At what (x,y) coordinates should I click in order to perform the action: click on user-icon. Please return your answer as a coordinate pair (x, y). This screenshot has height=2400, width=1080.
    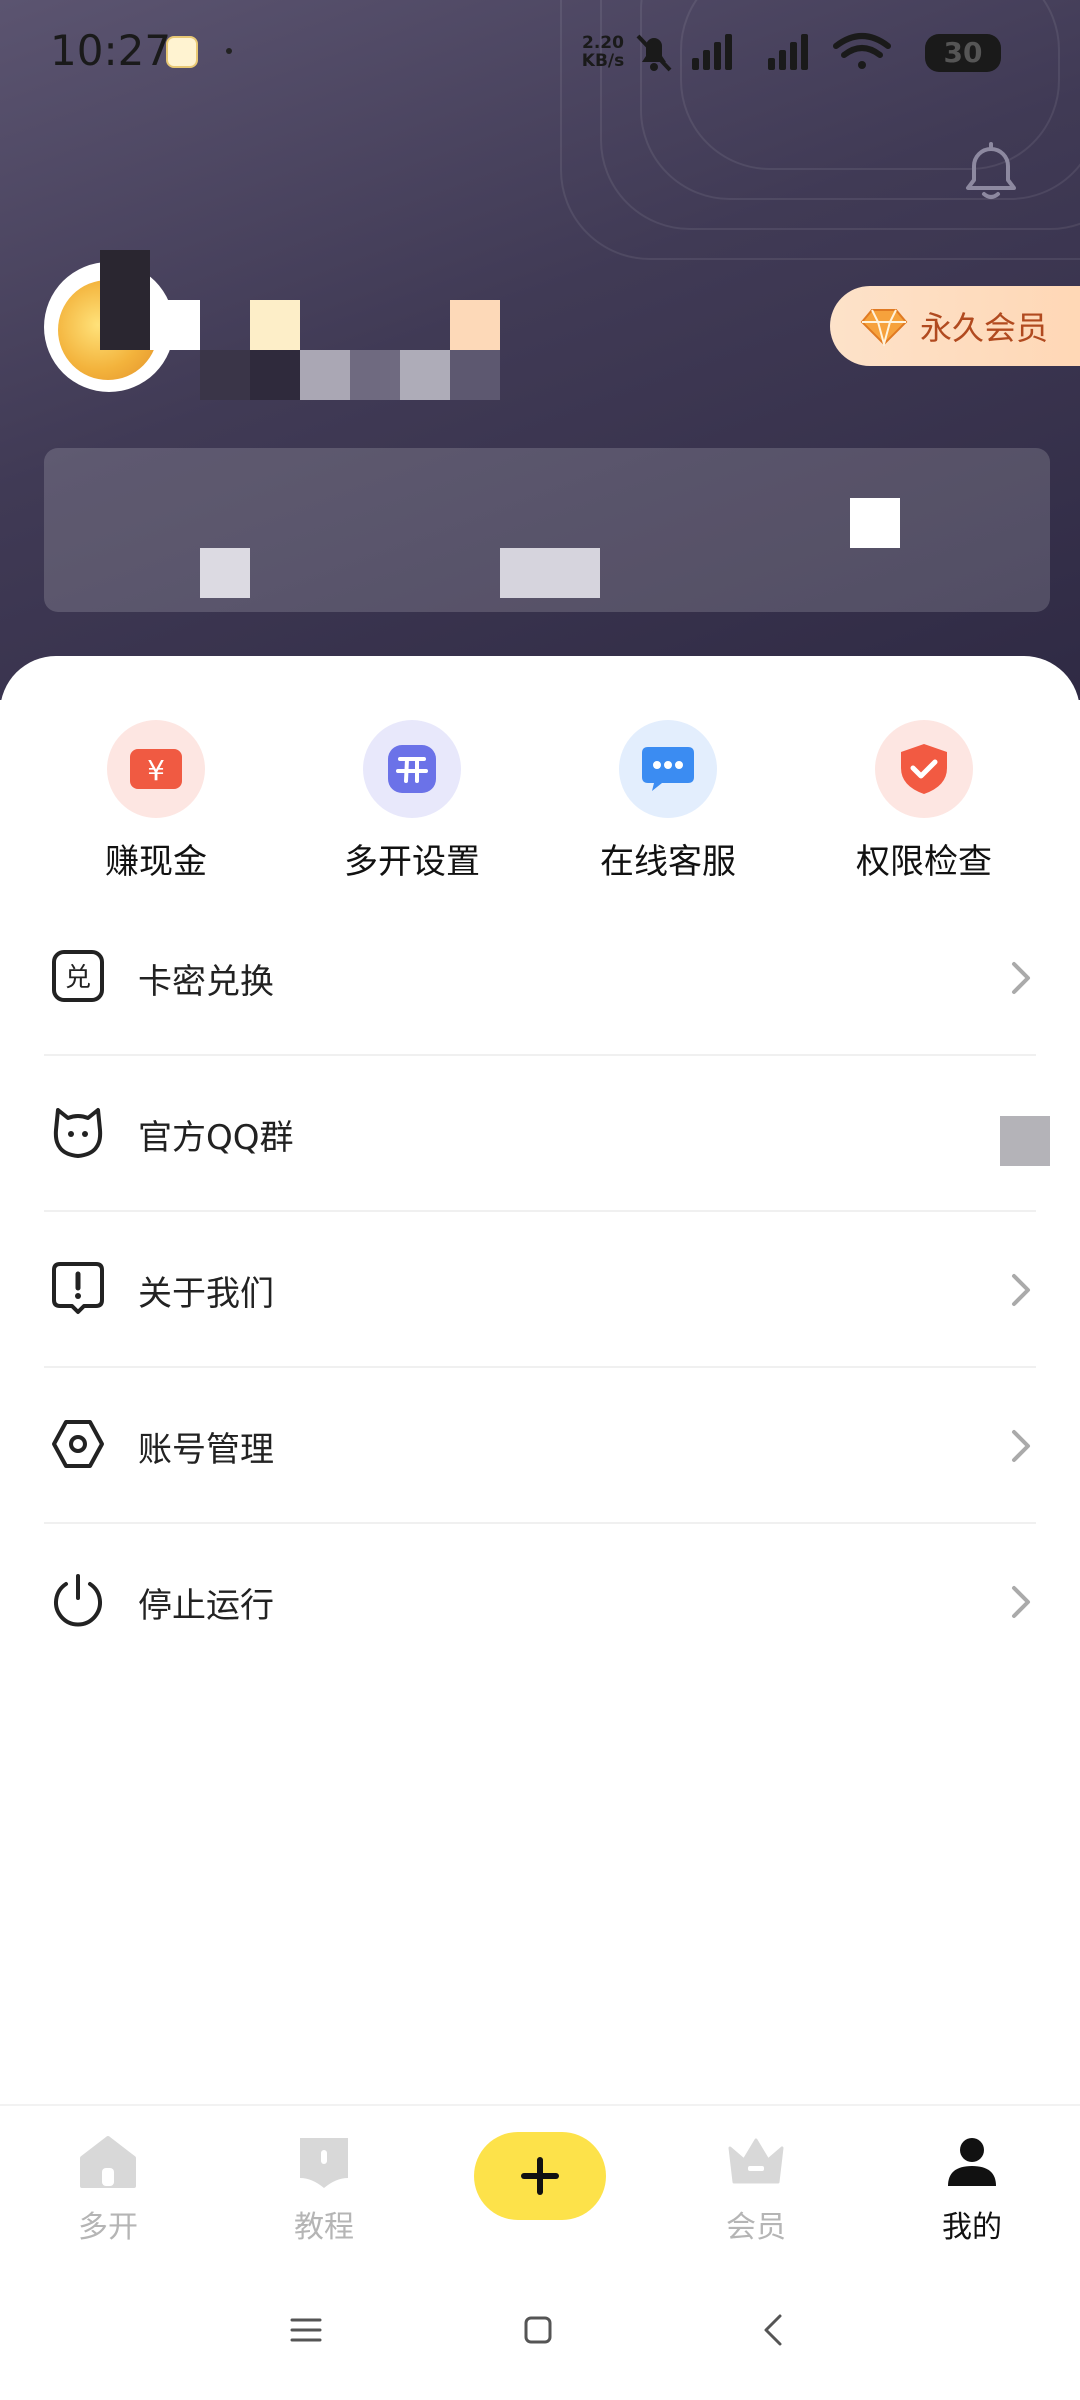
    Looking at the image, I should click on (972, 2162).